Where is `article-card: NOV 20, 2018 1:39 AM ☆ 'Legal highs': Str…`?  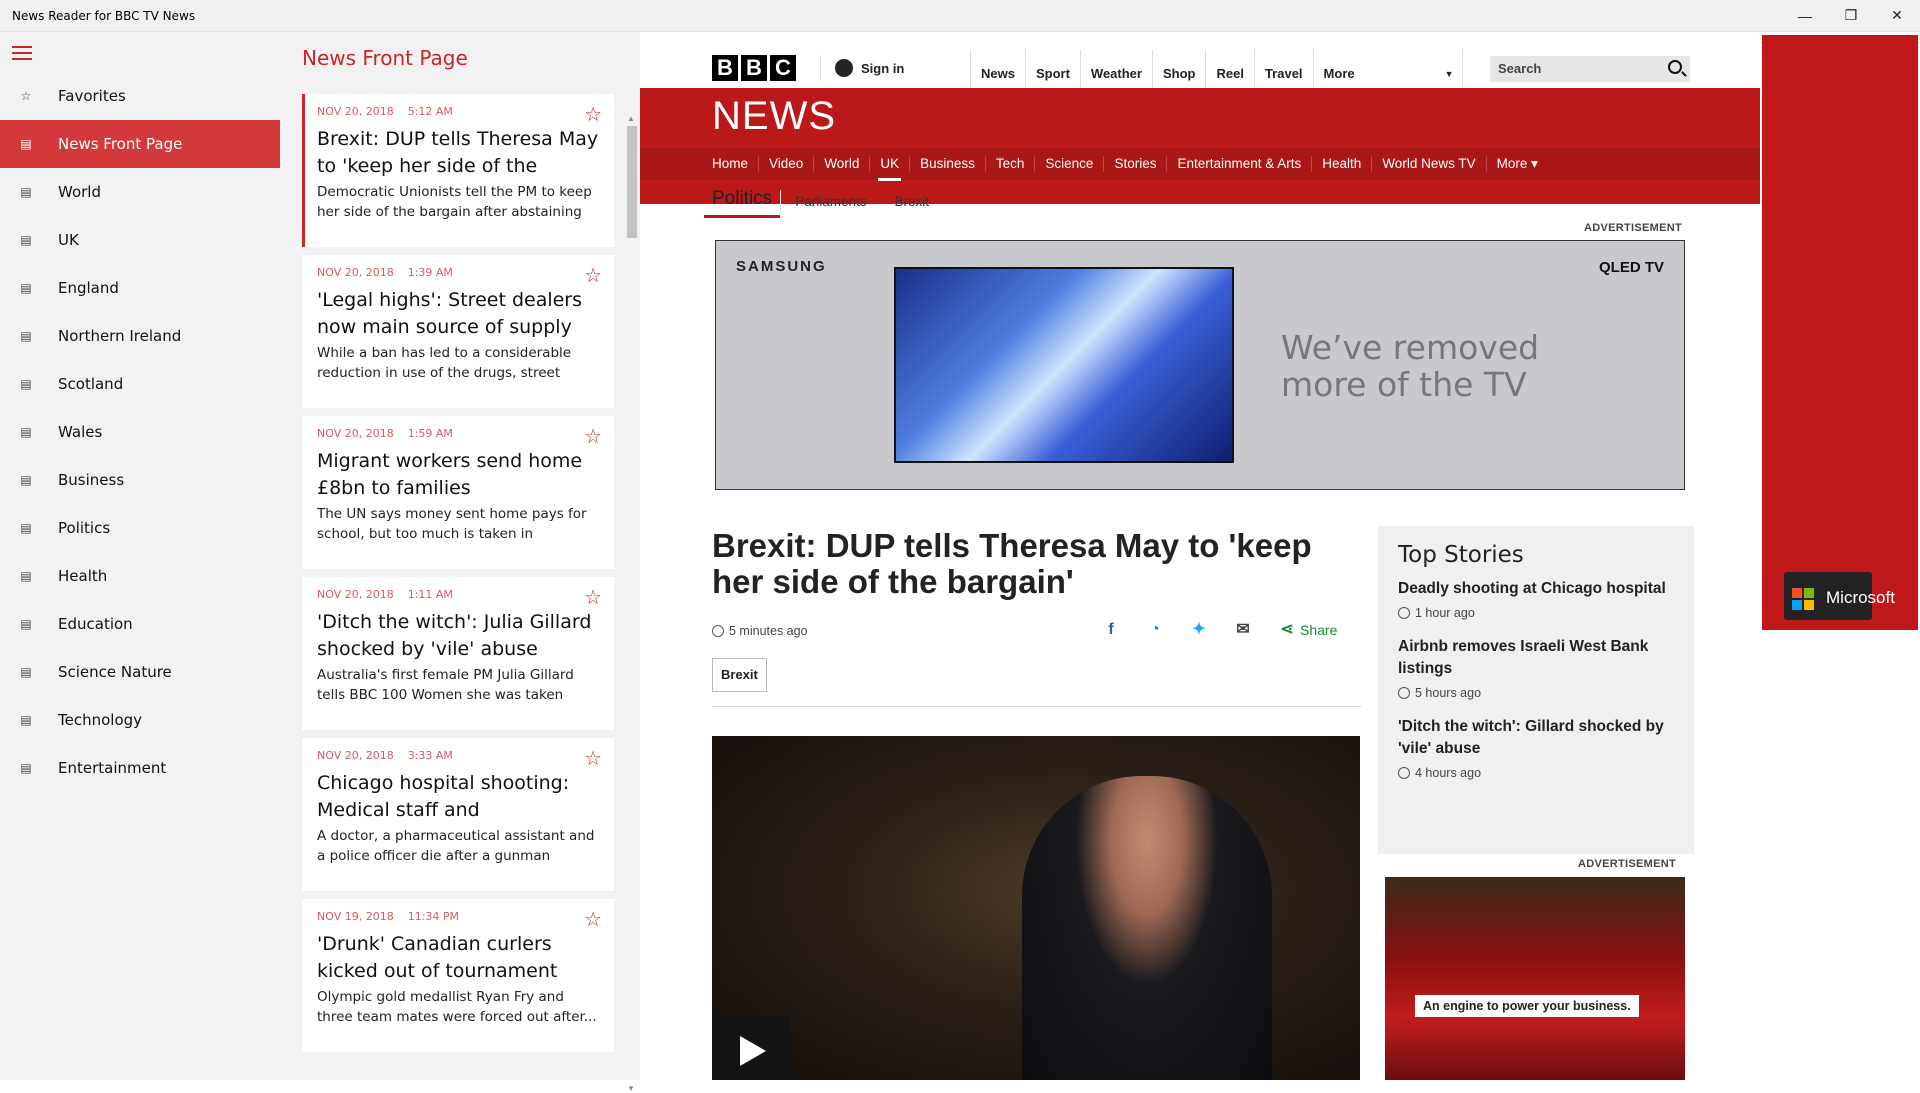
article-card: NOV 20, 2018 1:39 AM ☆ 'Legal highs': Str… is located at coordinates (458, 331).